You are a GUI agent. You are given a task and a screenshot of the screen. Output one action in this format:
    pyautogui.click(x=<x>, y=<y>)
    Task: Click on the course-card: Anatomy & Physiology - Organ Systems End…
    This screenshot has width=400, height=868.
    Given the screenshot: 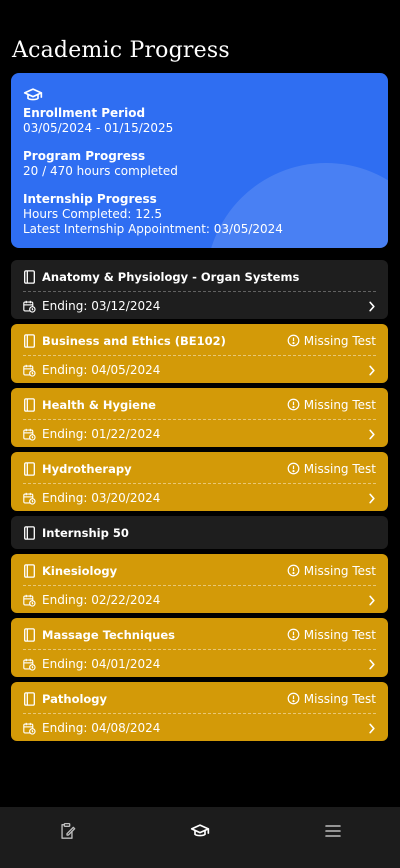 What is the action you would take?
    pyautogui.click(x=199, y=289)
    